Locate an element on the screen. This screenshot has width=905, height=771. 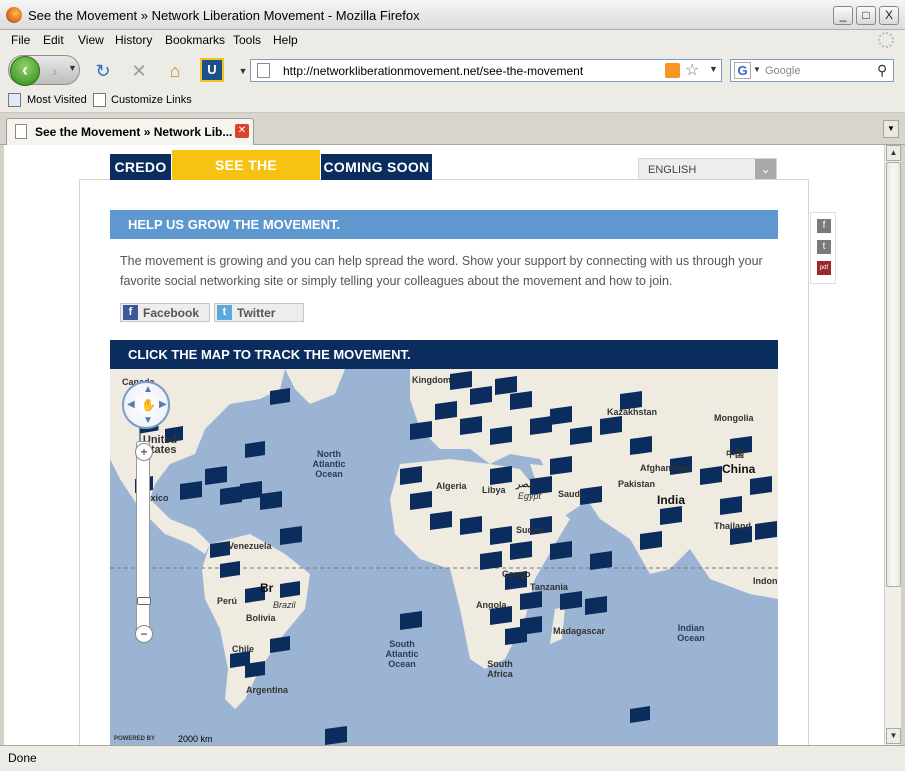
language-select: ENGLISH ⌄ is located at coordinates (707, 169).